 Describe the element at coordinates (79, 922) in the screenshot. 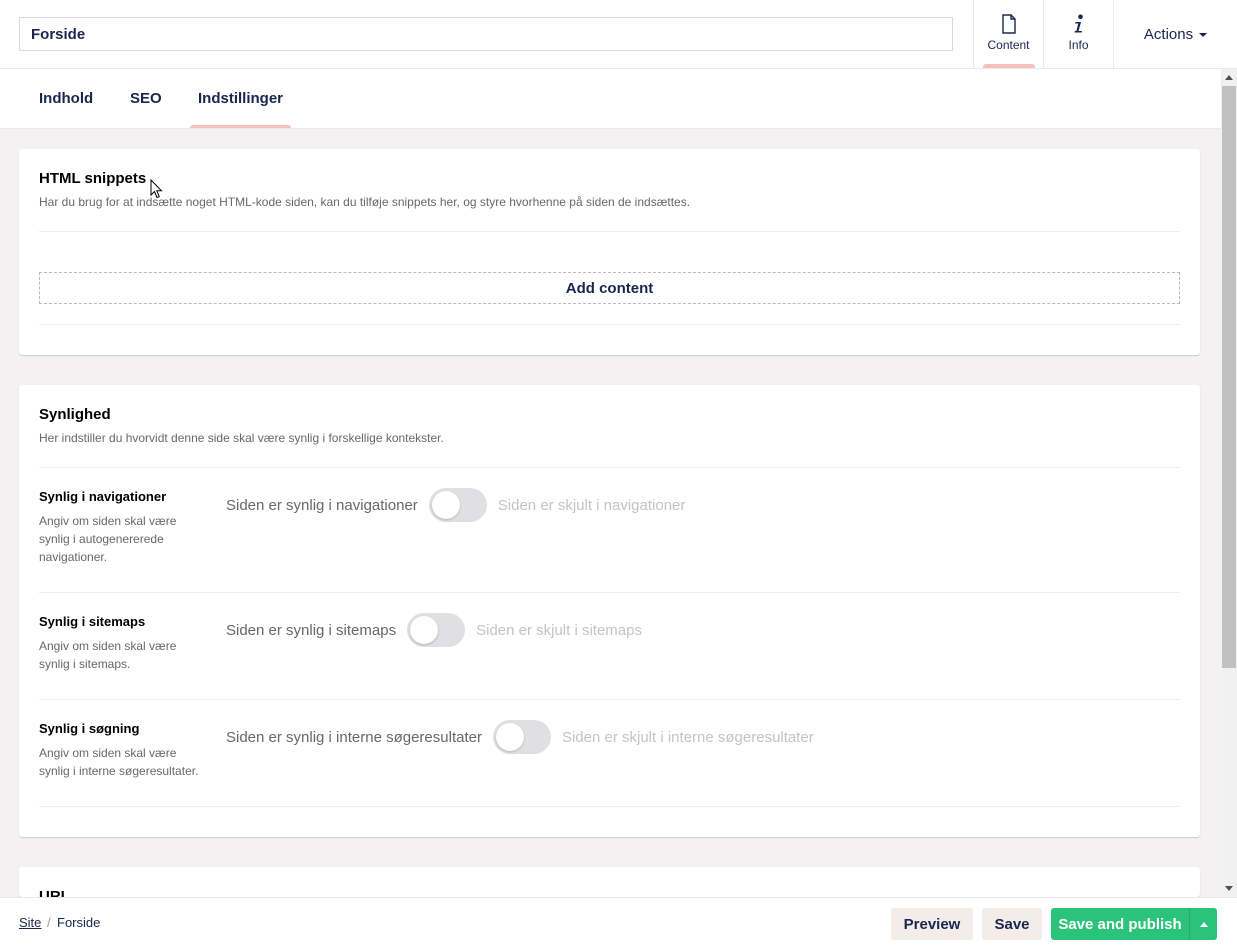

I see `breadcrumb-current: Forside` at that location.